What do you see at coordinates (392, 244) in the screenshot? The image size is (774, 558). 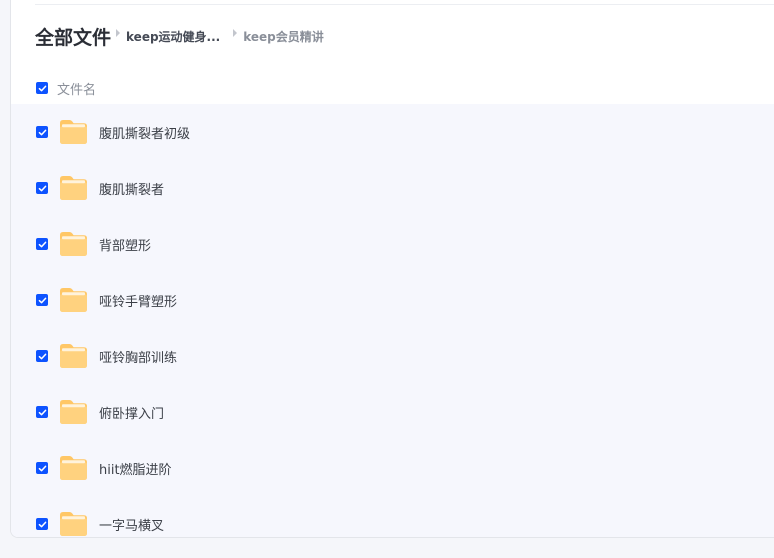 I see `list-item: 背部塑形` at bounding box center [392, 244].